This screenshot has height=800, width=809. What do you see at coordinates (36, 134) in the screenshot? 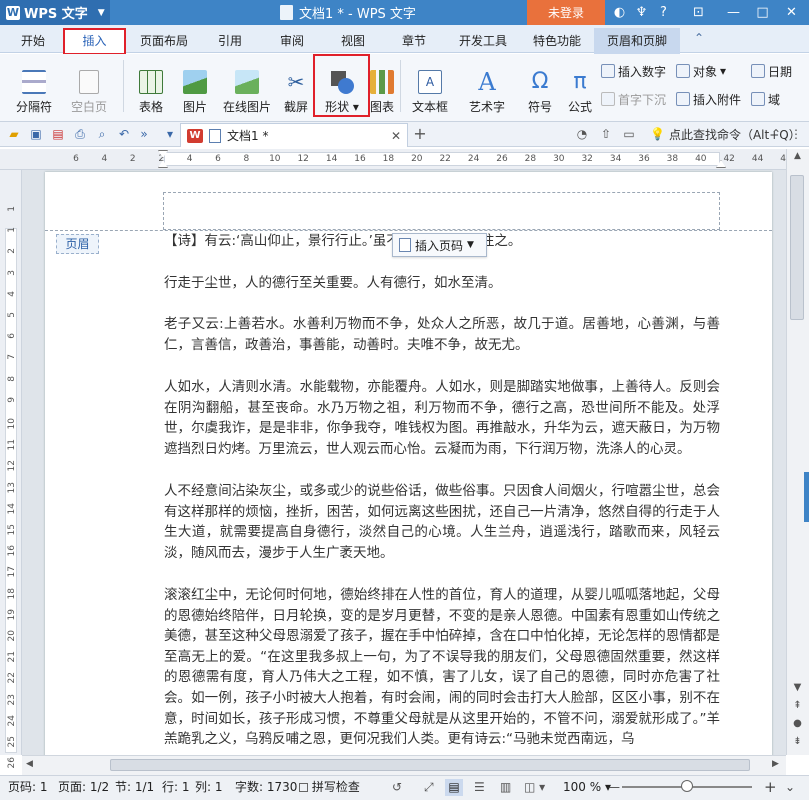
I see `save-icon: ▣` at bounding box center [36, 134].